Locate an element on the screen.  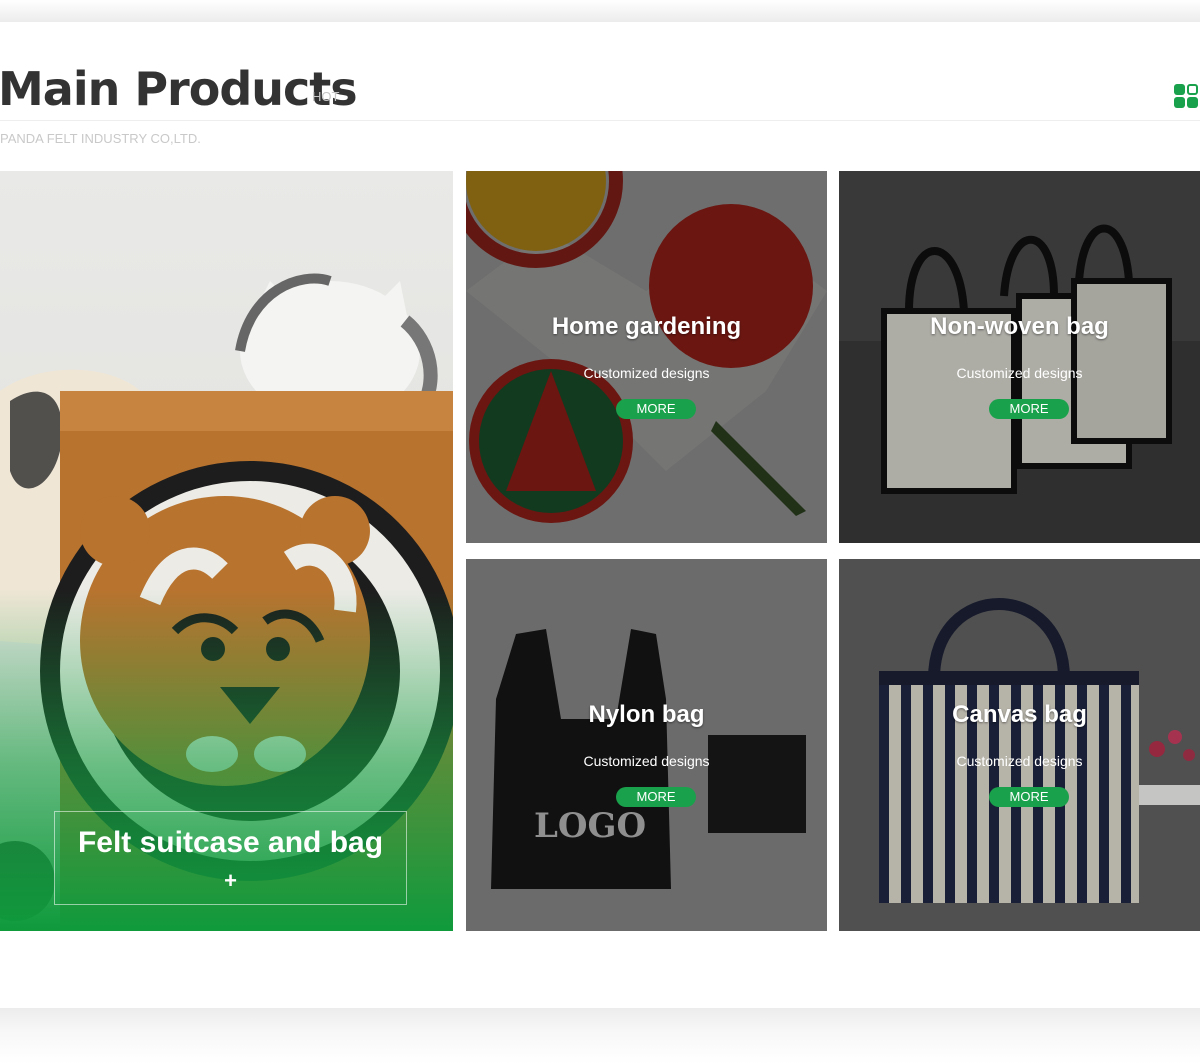
logo-print: LOGO is located at coordinates (590, 826).